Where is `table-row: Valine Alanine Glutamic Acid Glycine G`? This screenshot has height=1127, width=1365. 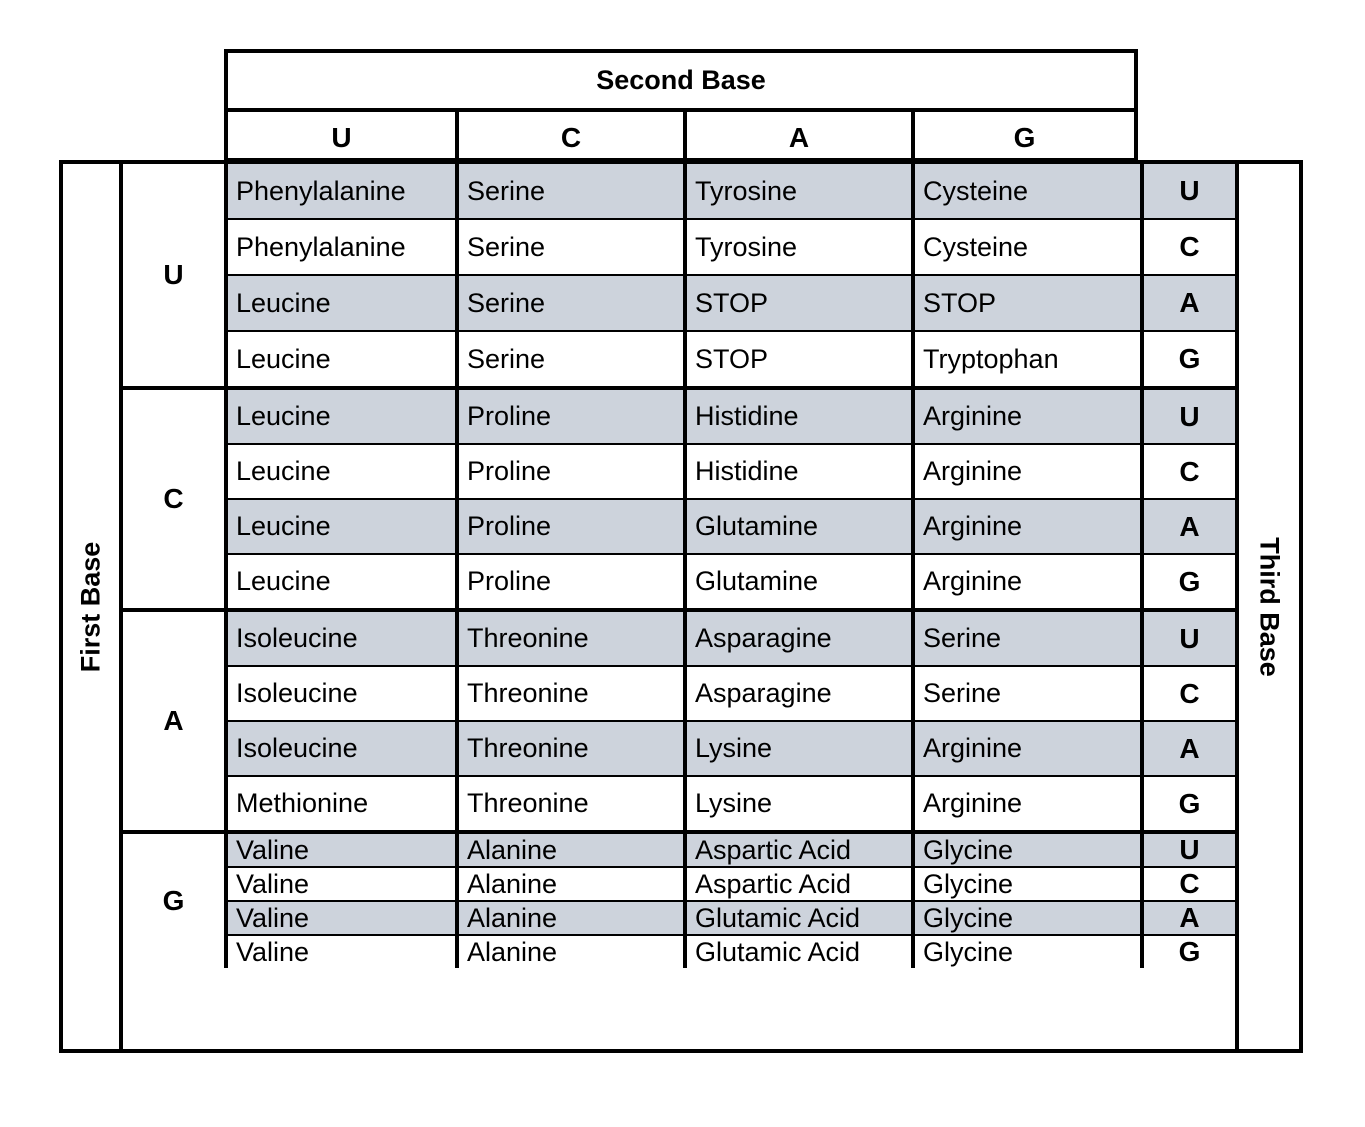
table-row: Valine Alanine Glutamic Acid Glycine G is located at coordinates (731, 951).